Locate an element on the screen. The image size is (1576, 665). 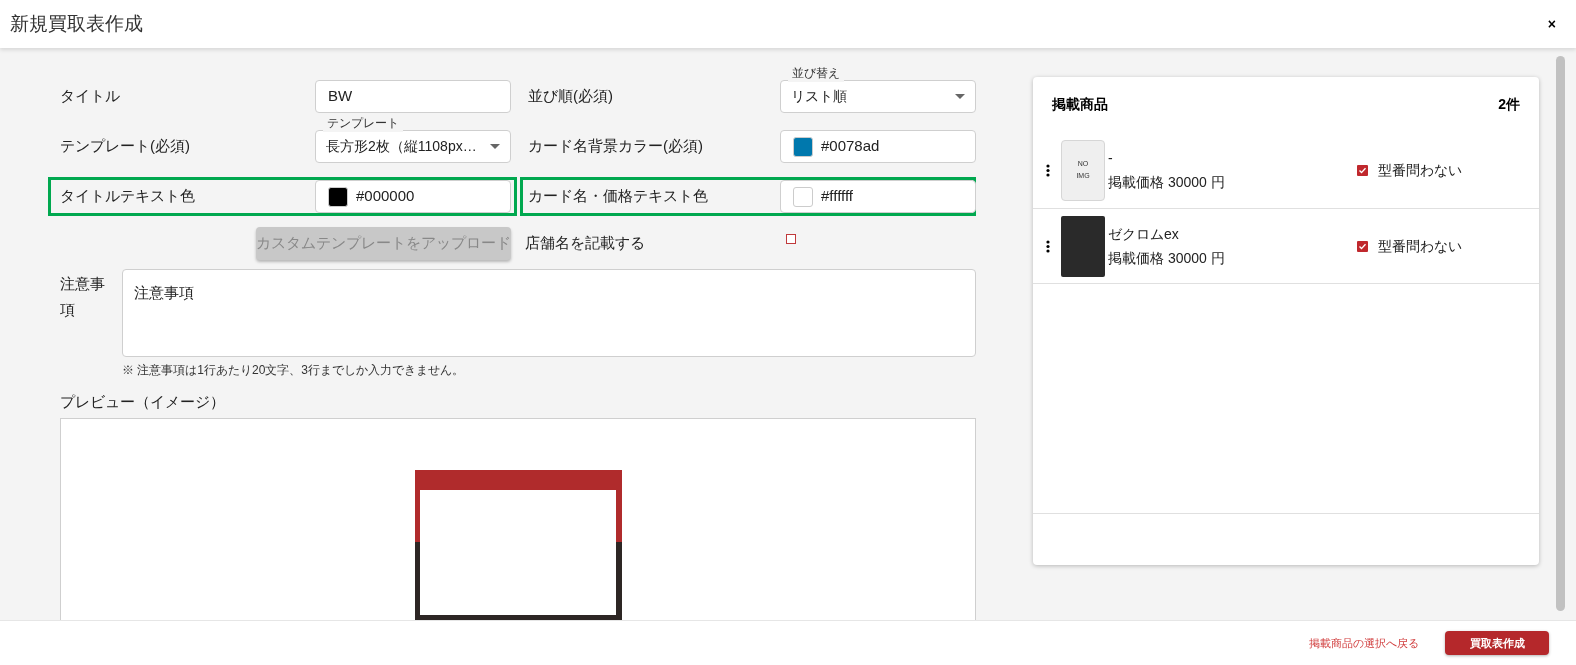
color-value: #0078ad is located at coordinates (850, 146).